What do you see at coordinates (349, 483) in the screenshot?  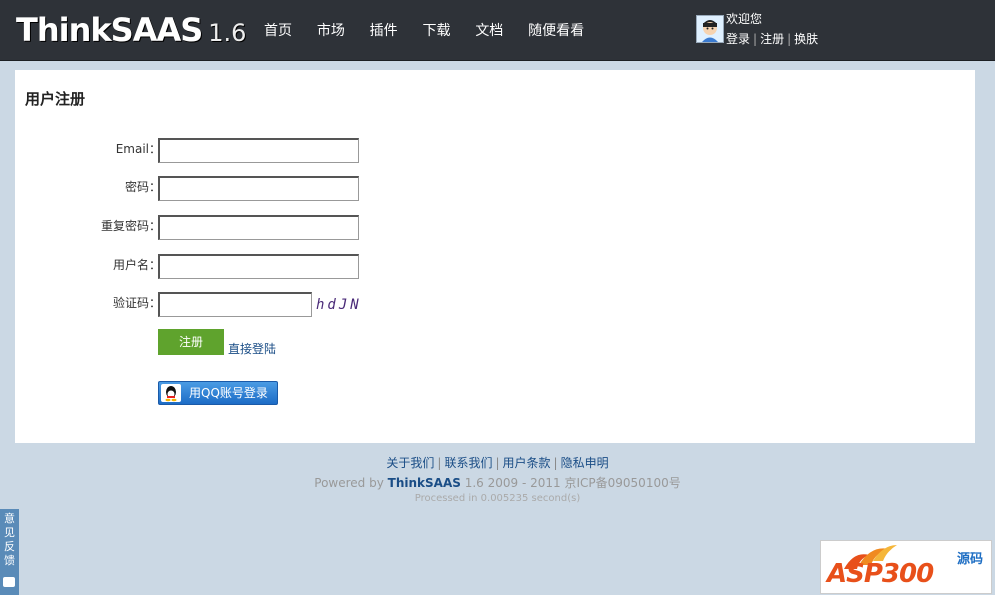 I see `powered-prefix: Powered by` at bounding box center [349, 483].